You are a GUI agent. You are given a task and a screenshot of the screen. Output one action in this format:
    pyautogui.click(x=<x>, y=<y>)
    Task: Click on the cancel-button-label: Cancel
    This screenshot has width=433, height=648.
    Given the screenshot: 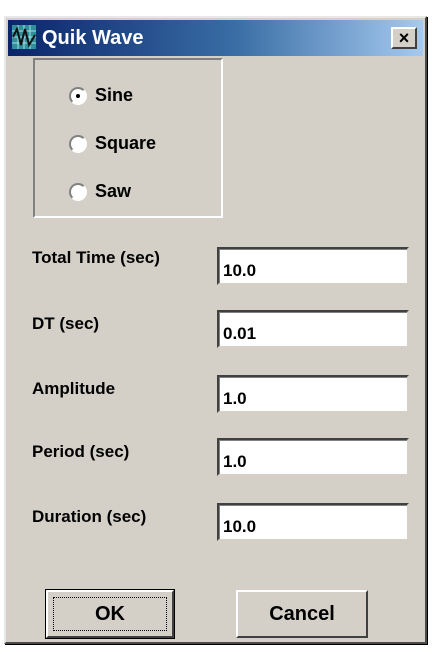 What is the action you would take?
    pyautogui.click(x=302, y=614)
    